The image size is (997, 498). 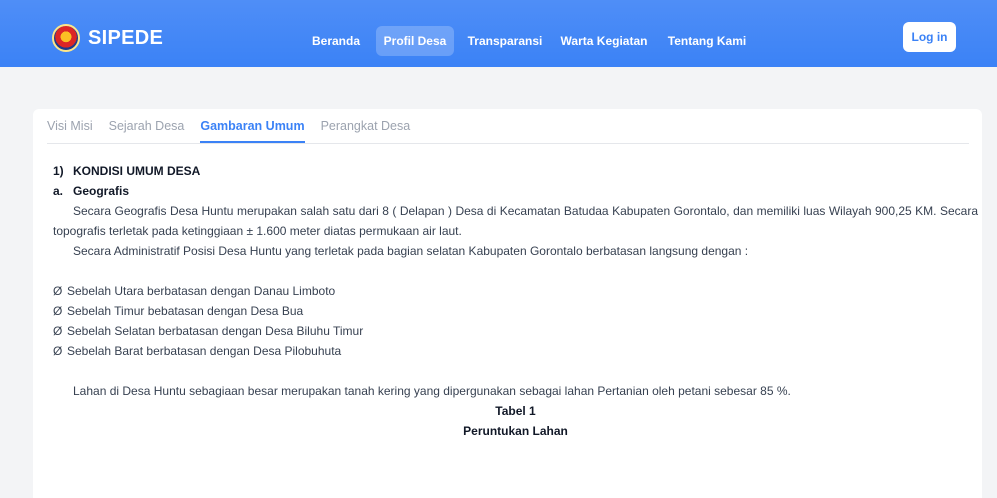 I want to click on table-caption: Peruntukan Lahan, so click(x=515, y=431).